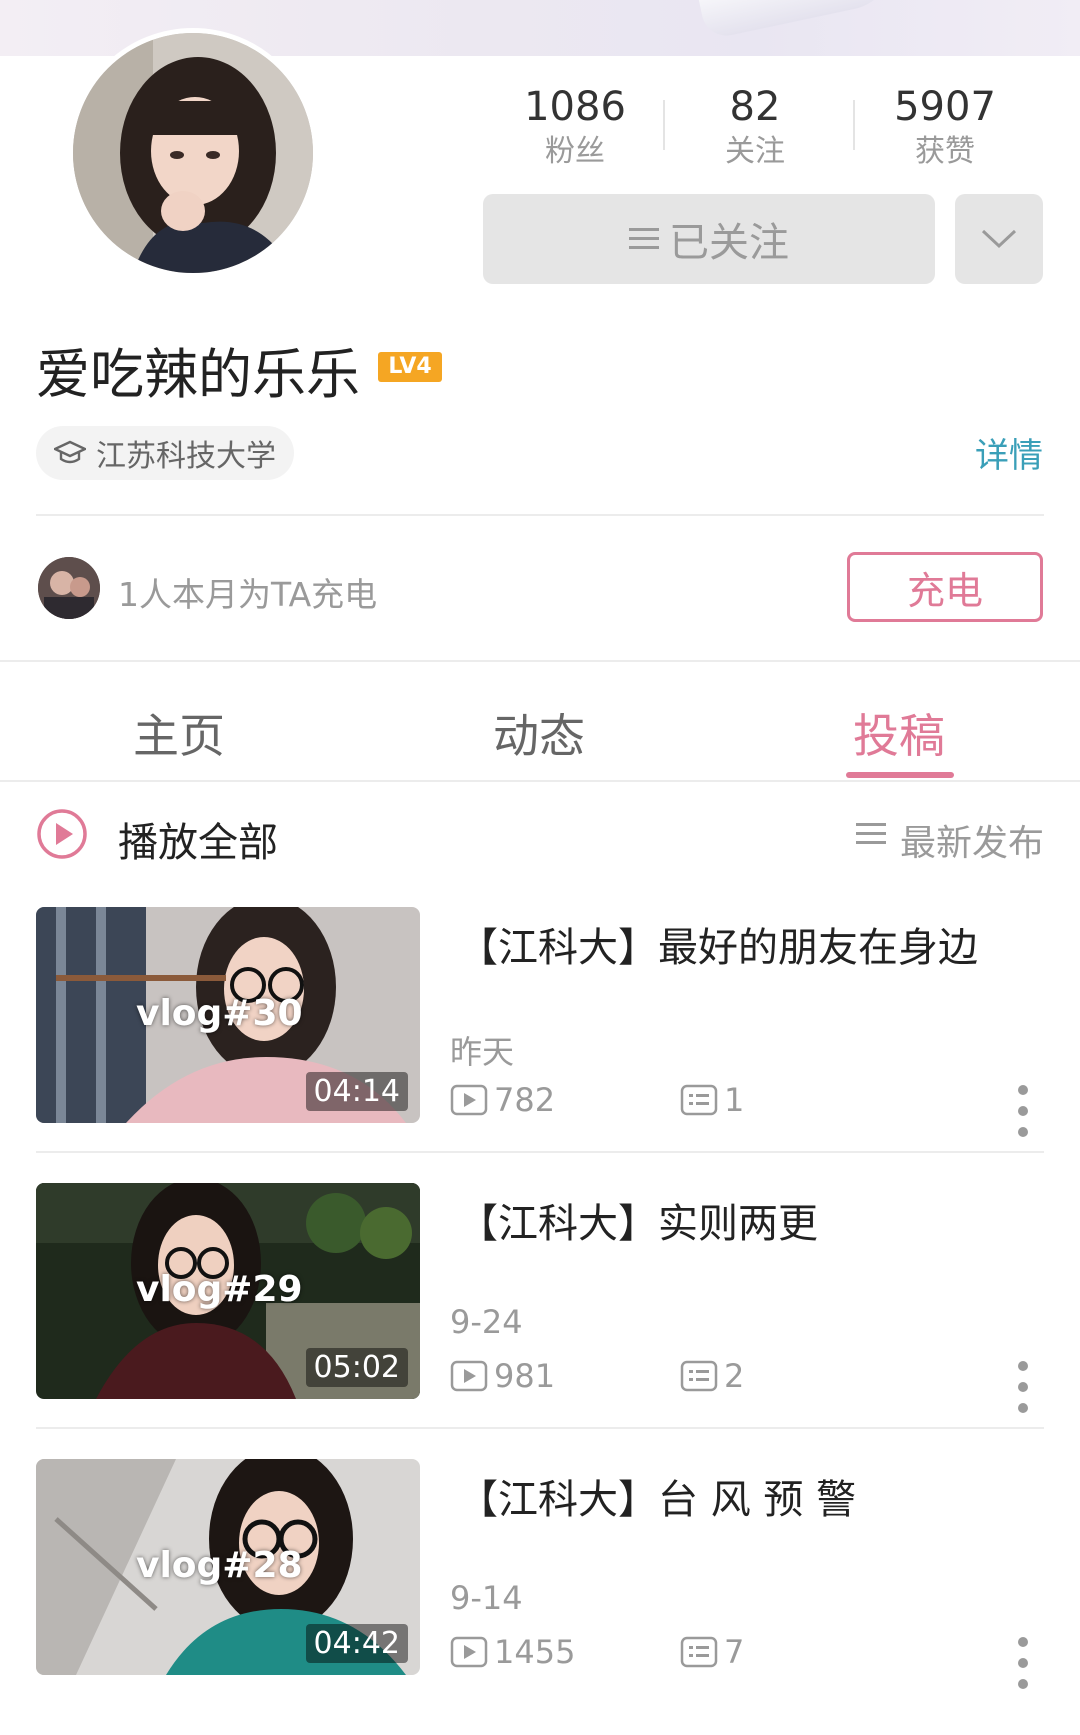 This screenshot has height=1735, width=1080. Describe the element at coordinates (575, 107) in the screenshot. I see `followers-count: 1086` at that location.